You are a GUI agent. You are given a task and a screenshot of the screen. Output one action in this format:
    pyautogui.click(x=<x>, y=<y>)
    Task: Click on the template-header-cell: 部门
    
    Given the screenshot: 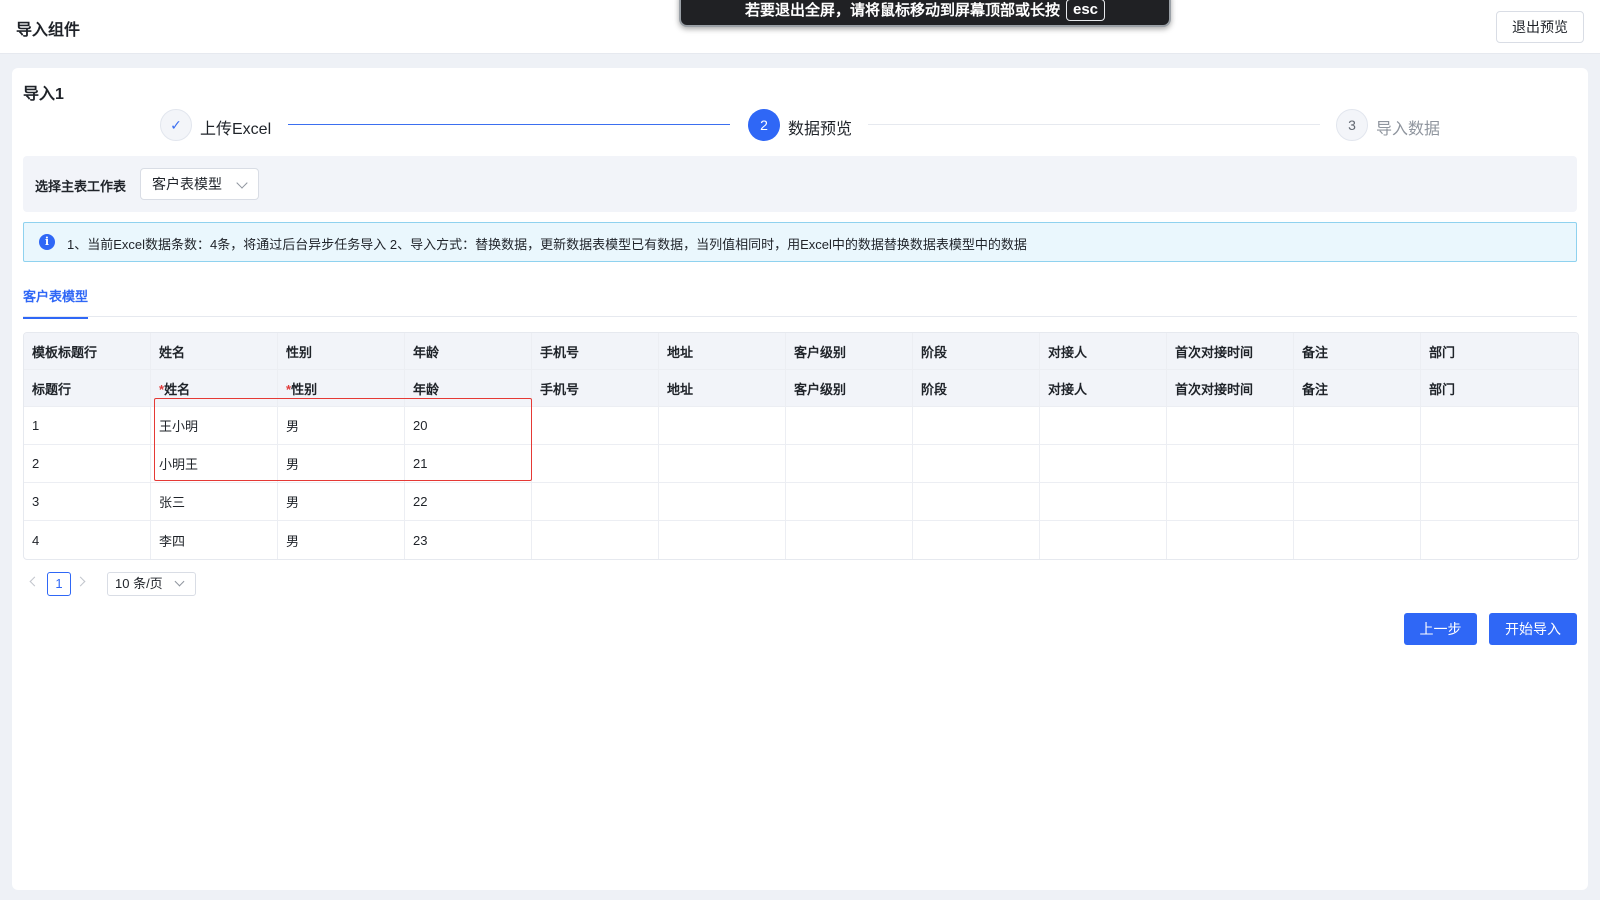 What is the action you would take?
    pyautogui.click(x=1499, y=351)
    